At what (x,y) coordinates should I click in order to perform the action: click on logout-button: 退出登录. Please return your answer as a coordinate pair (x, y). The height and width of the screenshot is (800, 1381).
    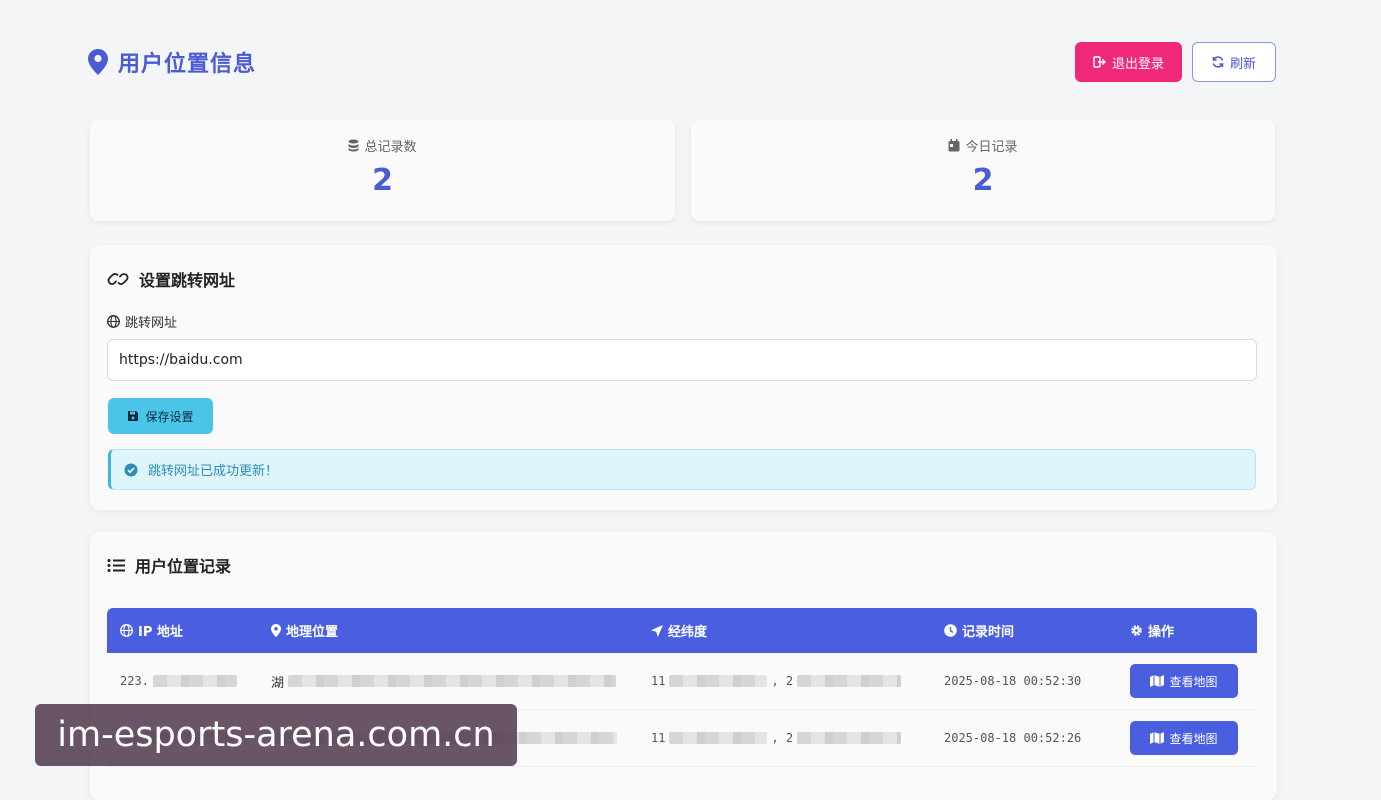
    Looking at the image, I should click on (1128, 62).